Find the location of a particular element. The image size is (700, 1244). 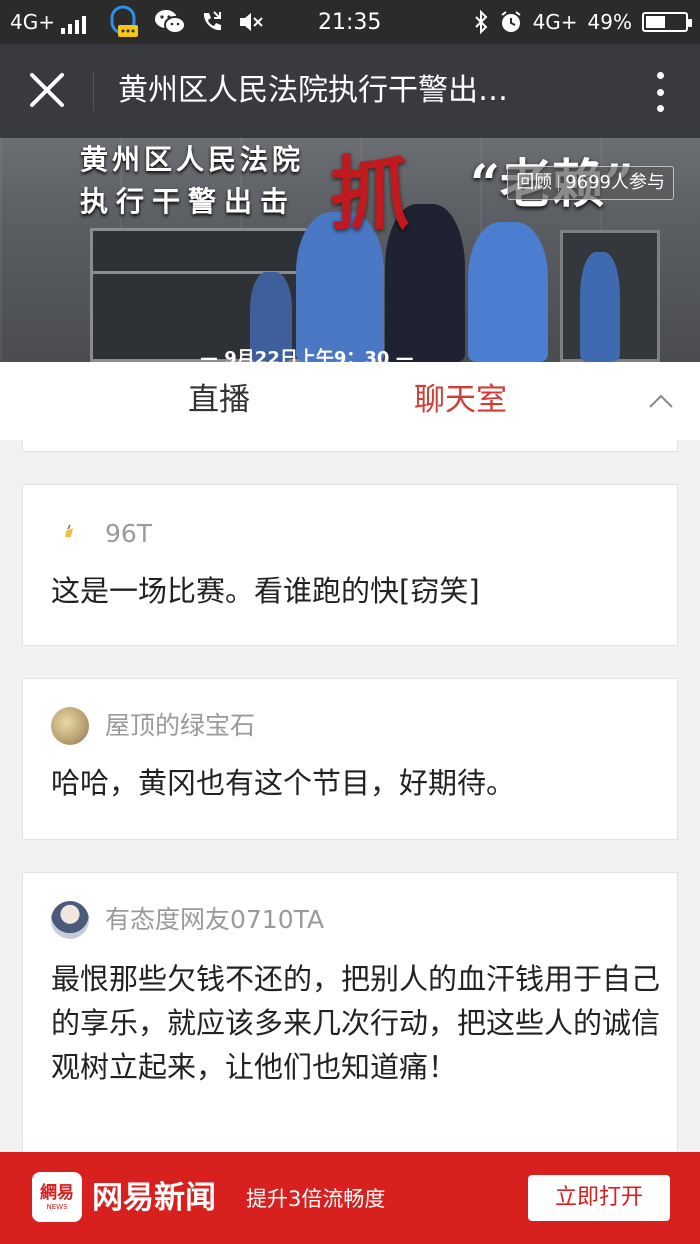

open-app-button: 立即打开 is located at coordinates (599, 1198).